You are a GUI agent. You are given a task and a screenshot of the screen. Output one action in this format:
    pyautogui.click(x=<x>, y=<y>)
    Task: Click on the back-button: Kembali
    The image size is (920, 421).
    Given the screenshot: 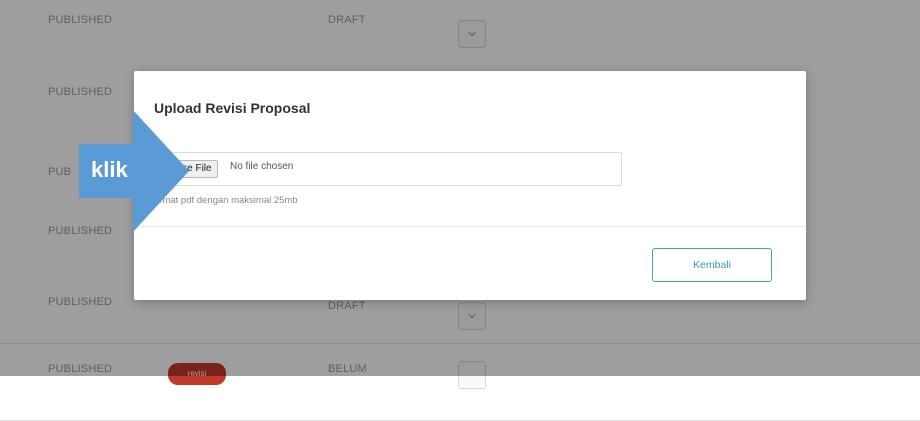 What is the action you would take?
    pyautogui.click(x=712, y=265)
    